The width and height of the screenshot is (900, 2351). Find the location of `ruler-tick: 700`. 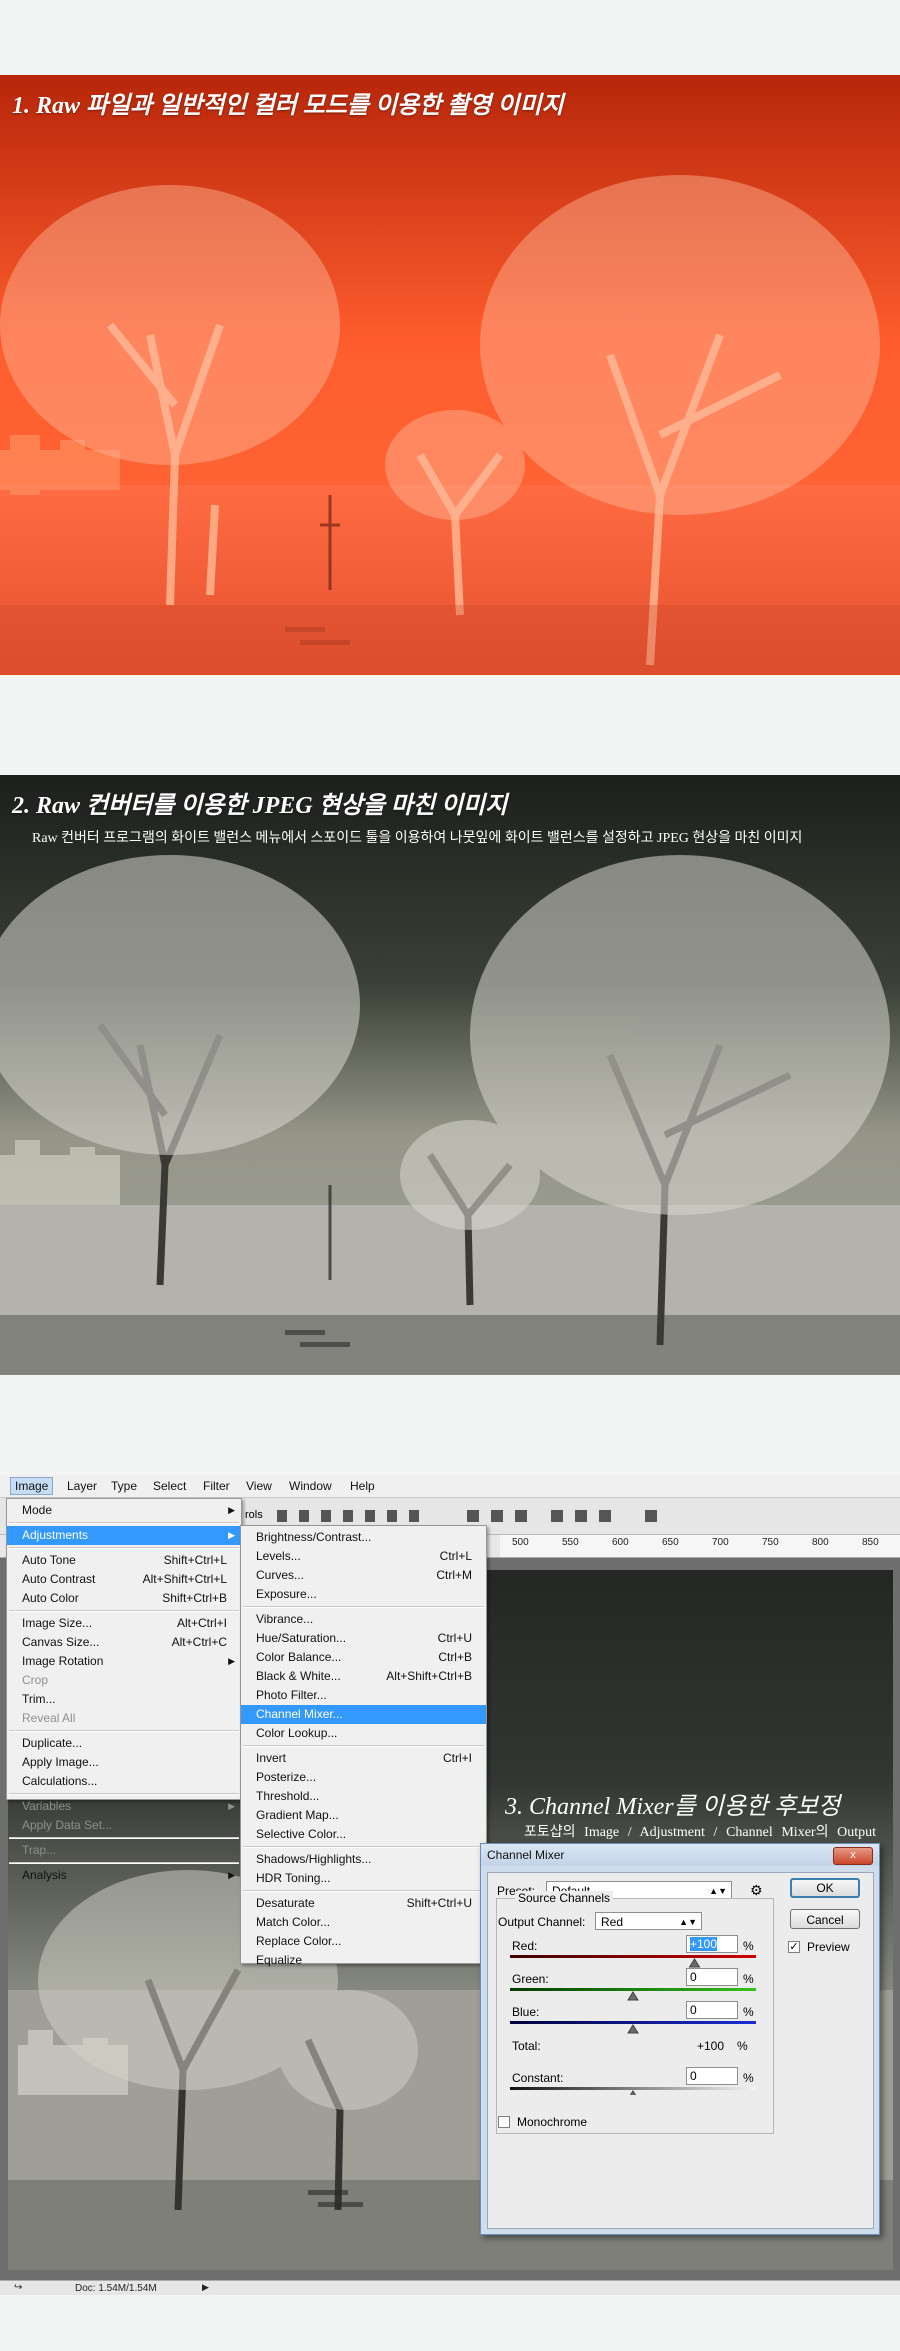

ruler-tick: 700 is located at coordinates (720, 1542).